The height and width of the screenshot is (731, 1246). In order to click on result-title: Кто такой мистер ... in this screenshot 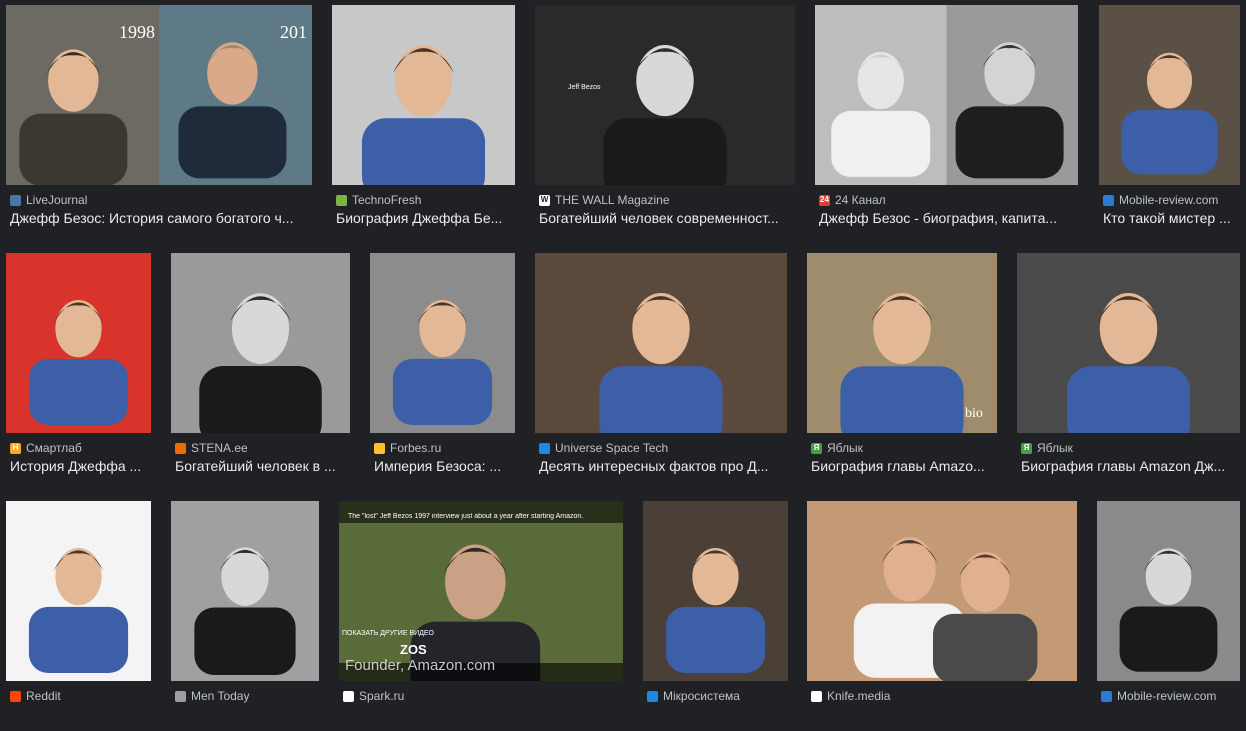, I will do `click(1171, 219)`.